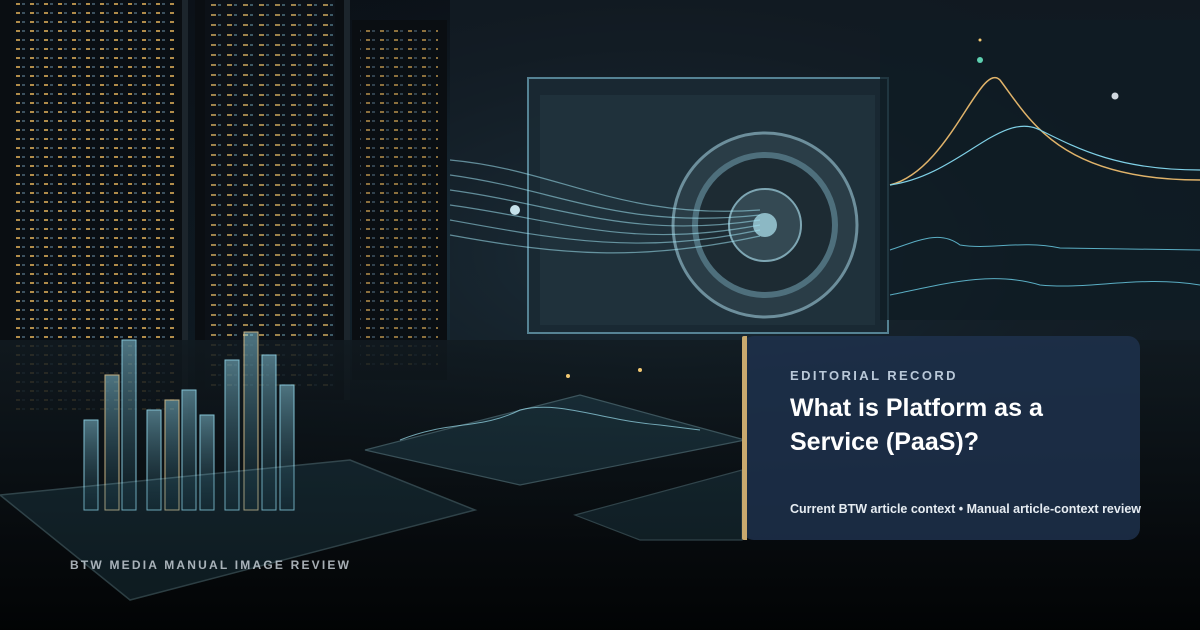 This screenshot has width=1200, height=630. I want to click on bank-vault-icon, so click(708, 205).